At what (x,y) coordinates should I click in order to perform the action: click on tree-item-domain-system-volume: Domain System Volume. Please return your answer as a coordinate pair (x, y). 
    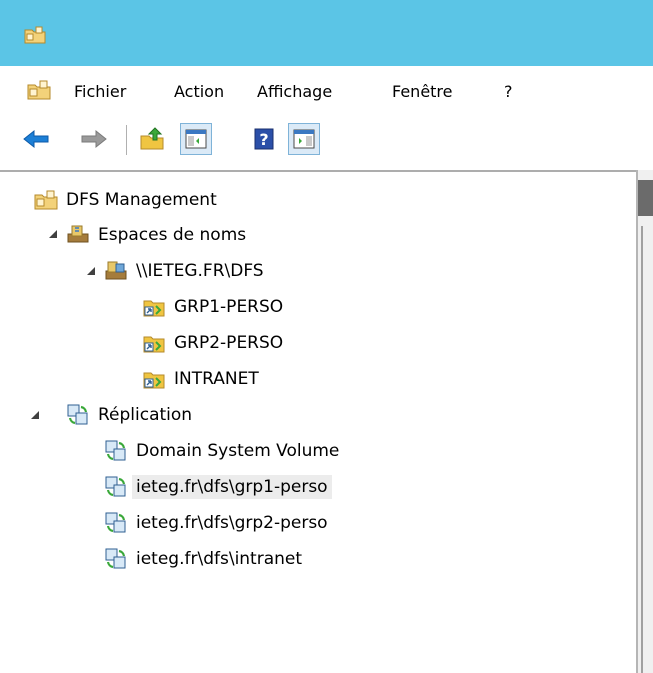
    Looking at the image, I should click on (223, 451).